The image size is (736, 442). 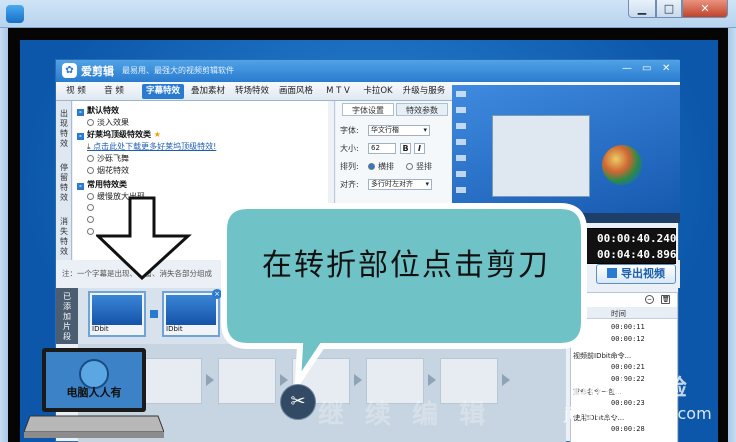 What do you see at coordinates (349, 148) in the screenshot?
I see `size-label: 大小:` at bounding box center [349, 148].